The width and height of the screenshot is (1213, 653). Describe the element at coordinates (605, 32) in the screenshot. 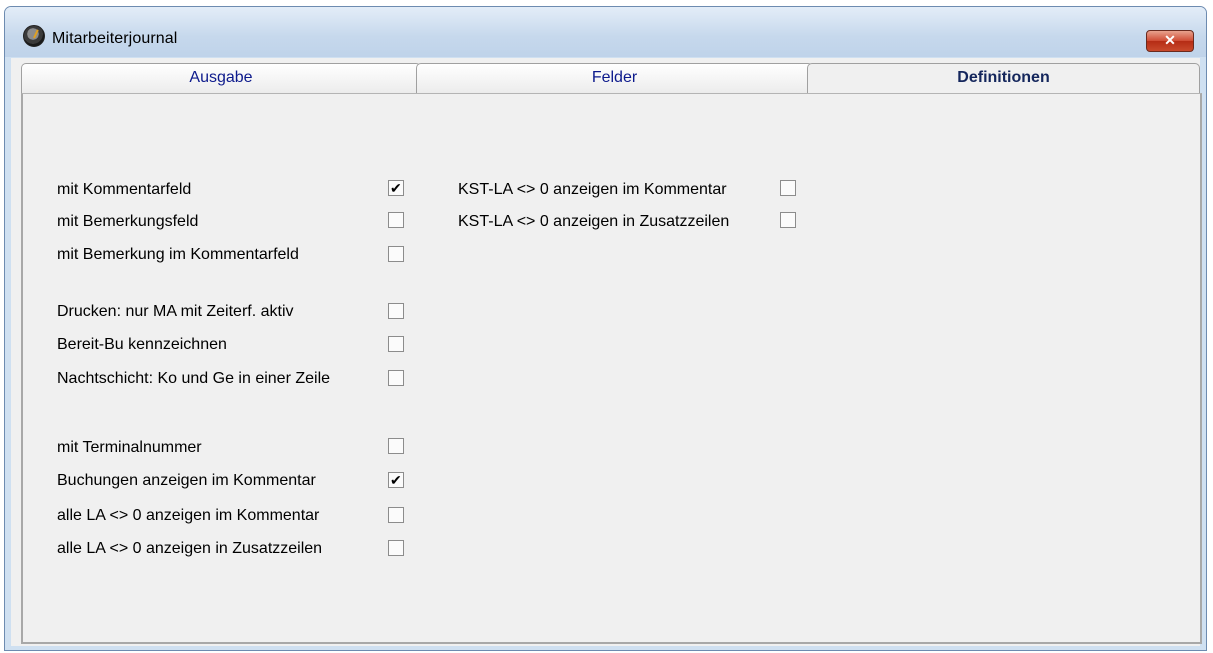

I see `title-bar: Mitarbeiterjournal ✕` at that location.